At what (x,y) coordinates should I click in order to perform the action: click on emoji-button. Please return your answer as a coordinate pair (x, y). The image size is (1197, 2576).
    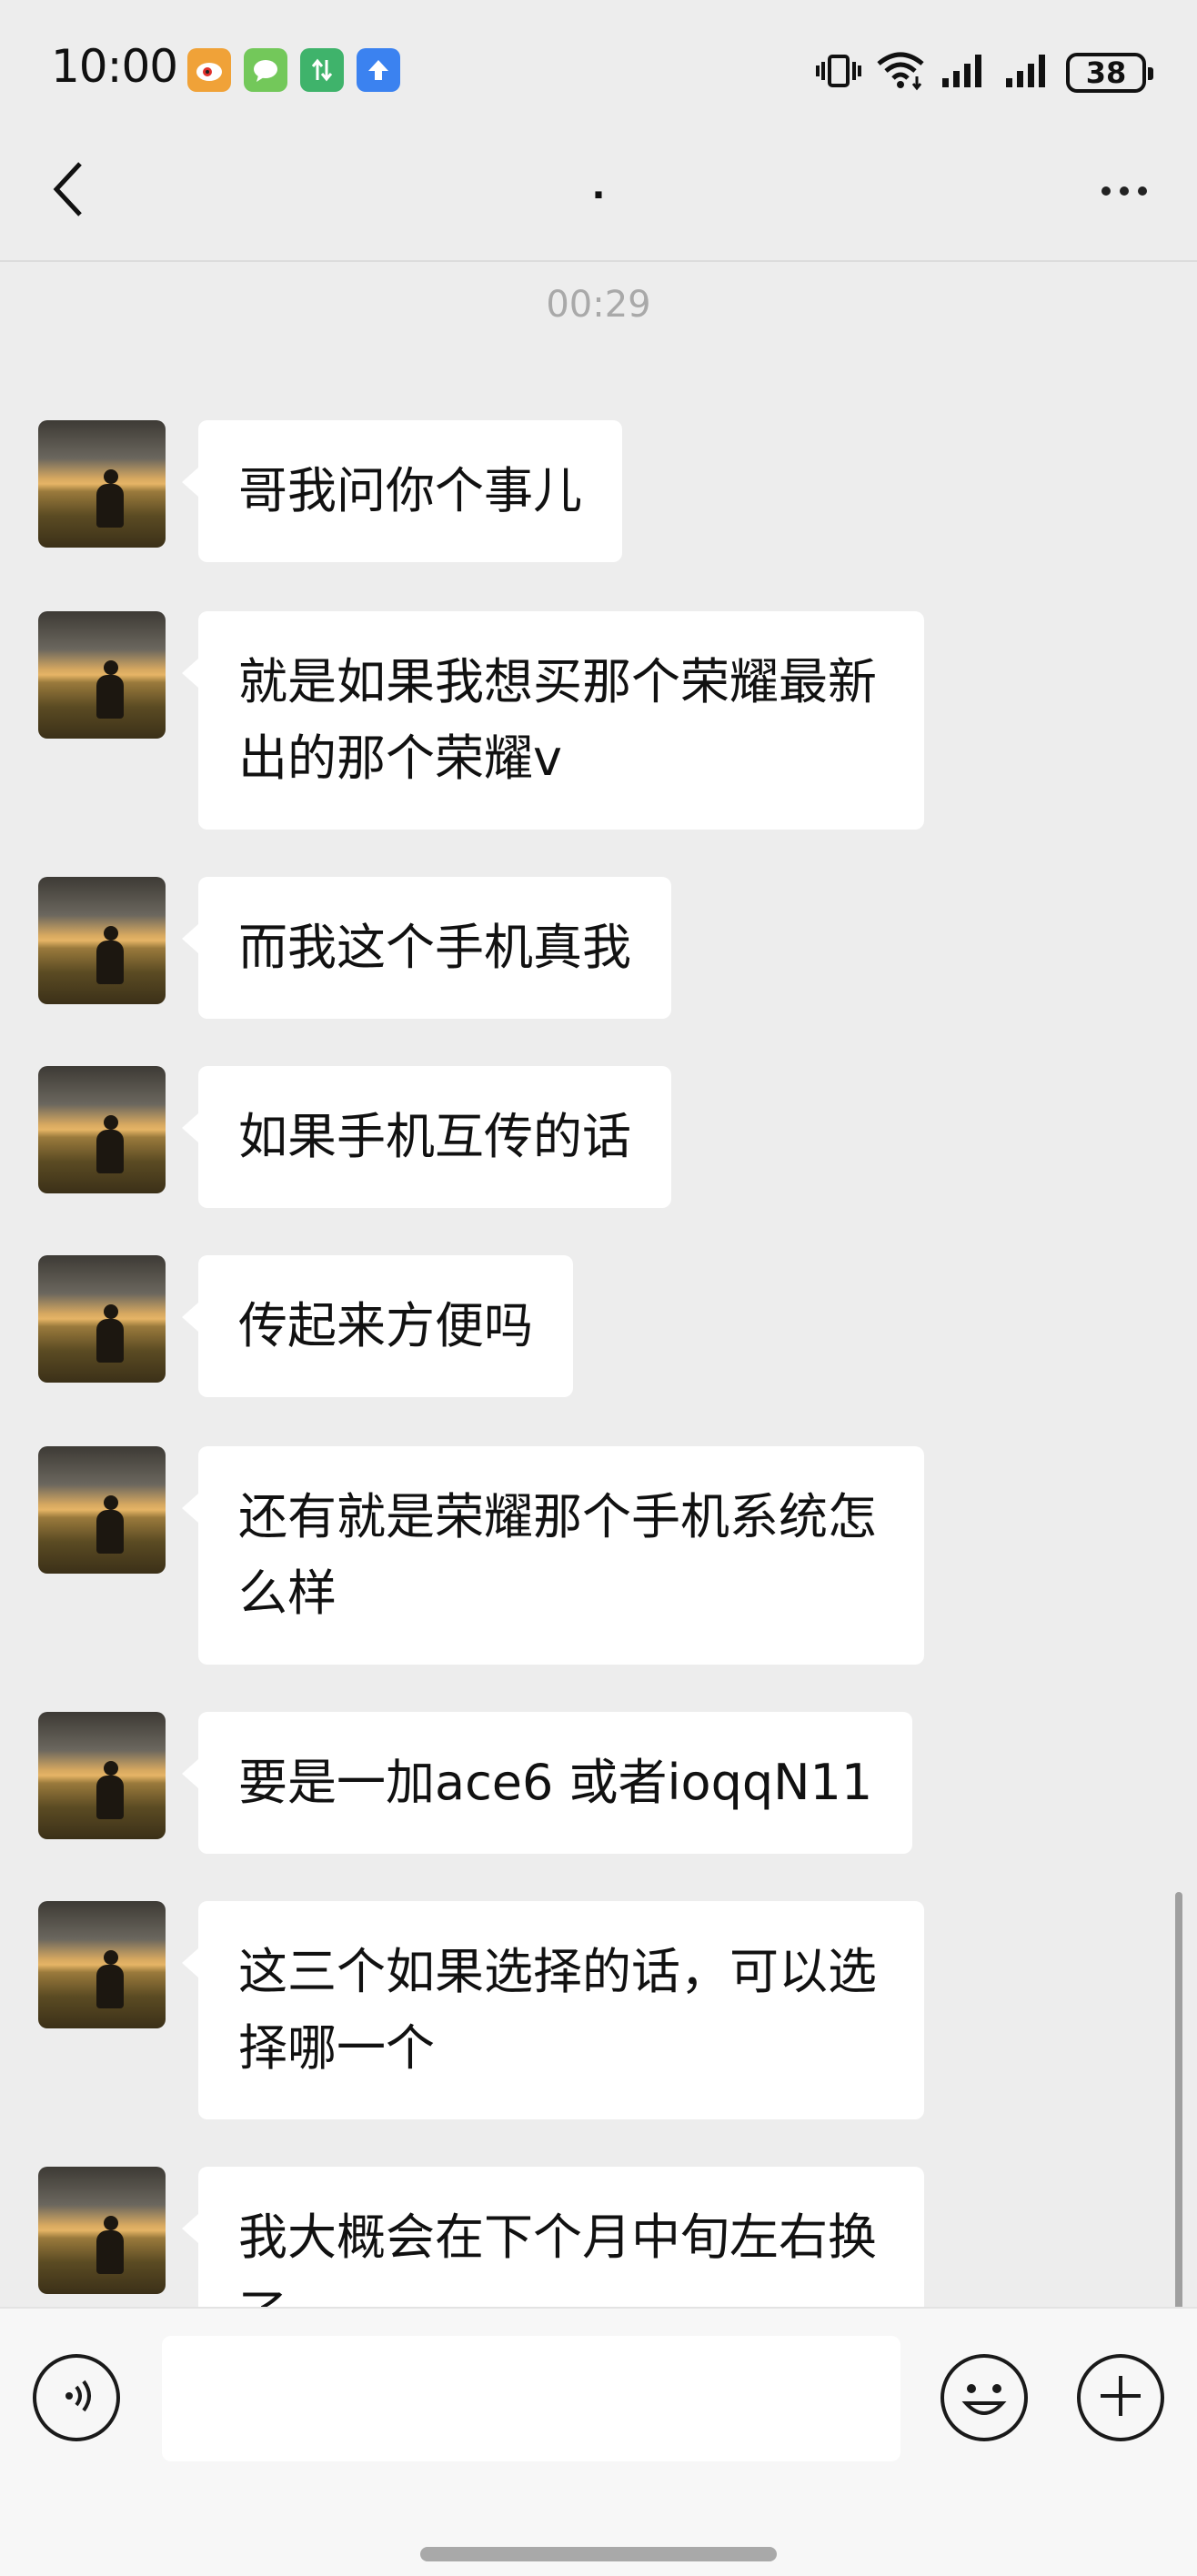
    Looking at the image, I should click on (984, 2397).